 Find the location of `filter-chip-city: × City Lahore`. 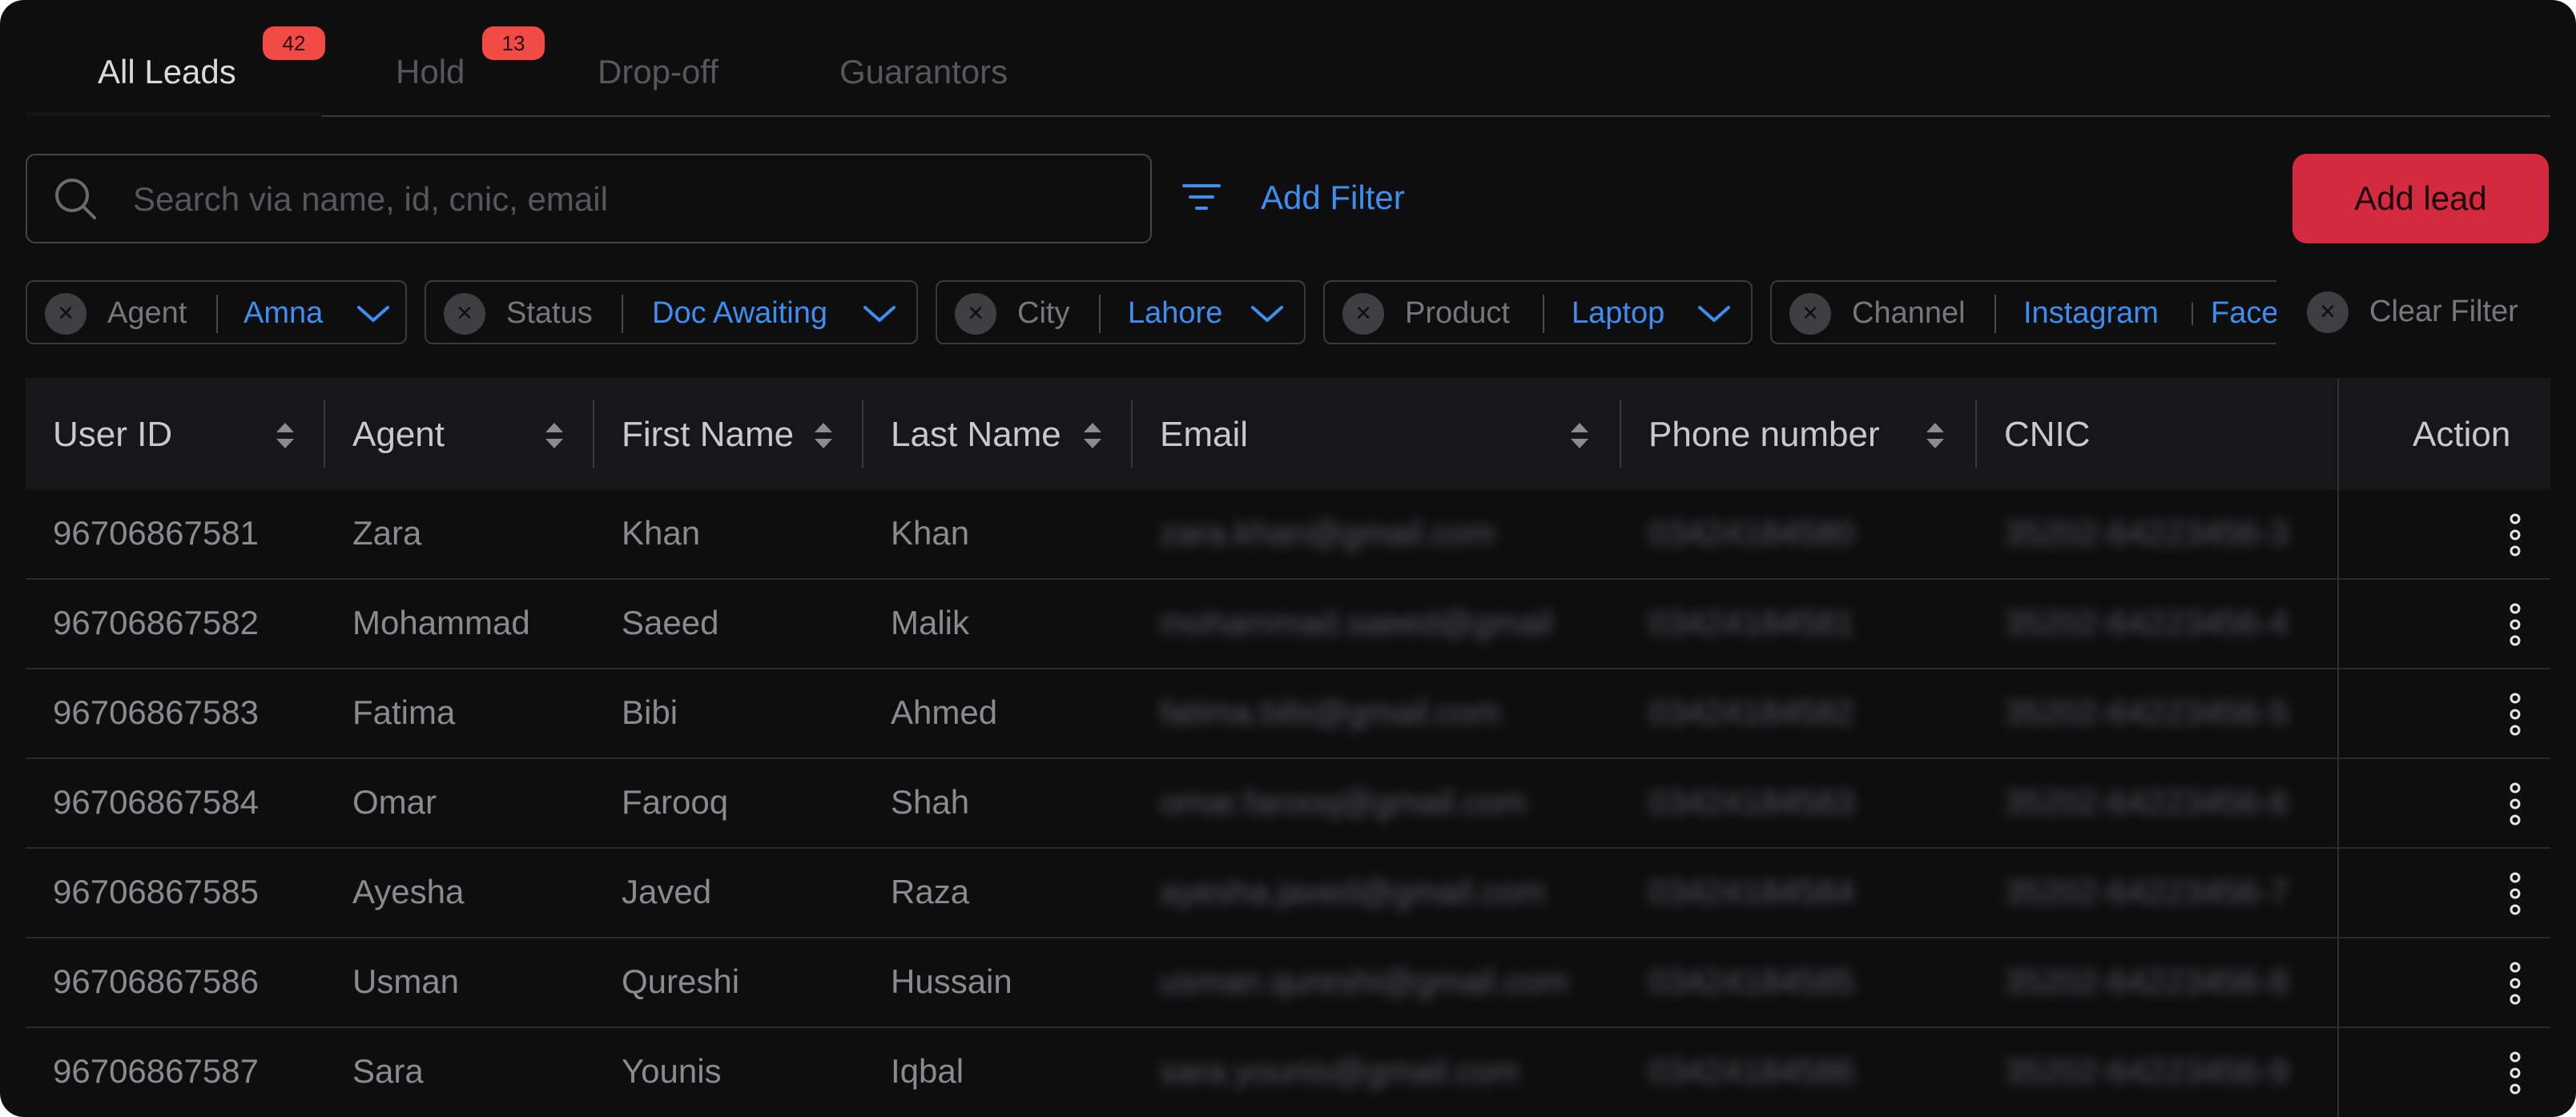

filter-chip-city: × City Lahore is located at coordinates (1121, 312).